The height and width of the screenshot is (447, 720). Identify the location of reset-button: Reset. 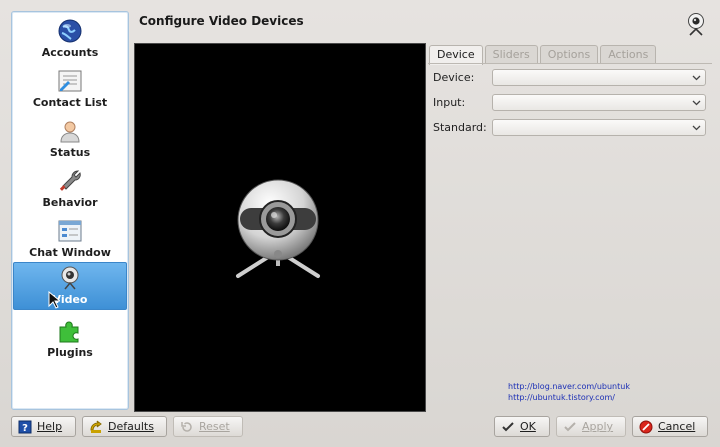
(208, 426).